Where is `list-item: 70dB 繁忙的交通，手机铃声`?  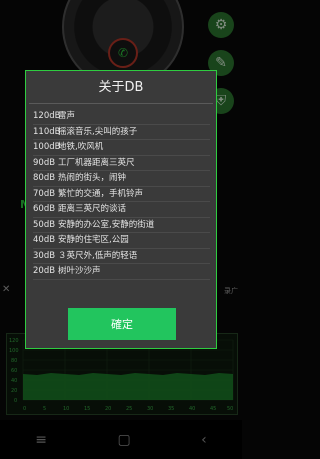
list-item: 70dB 繁忙的交通，手机铃声 is located at coordinates (121, 194).